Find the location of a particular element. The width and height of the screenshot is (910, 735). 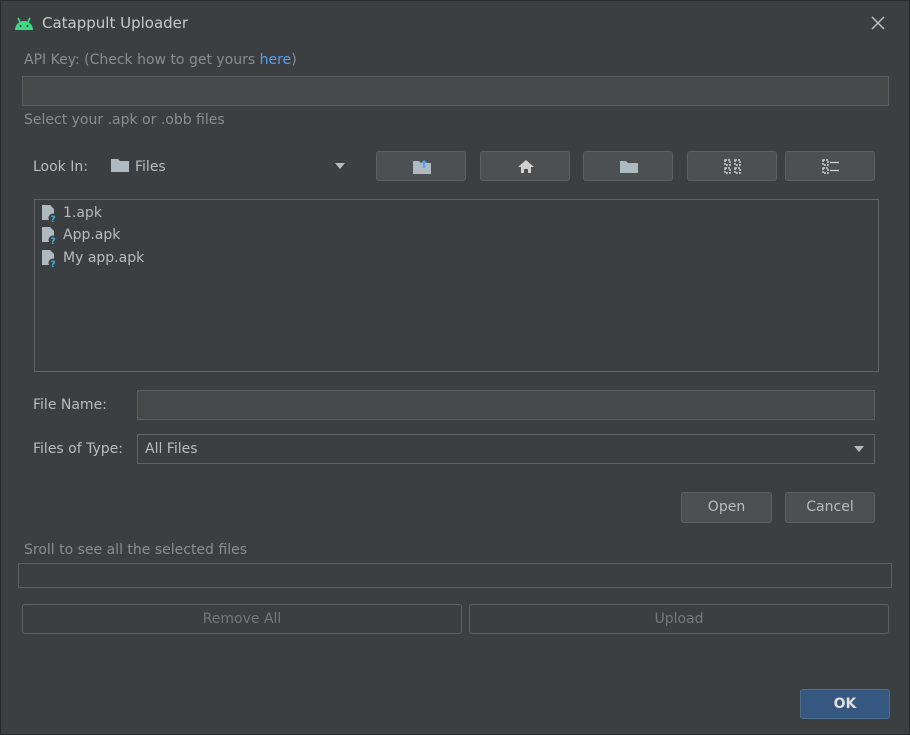

file-item: ? My app.apk is located at coordinates (120, 259).